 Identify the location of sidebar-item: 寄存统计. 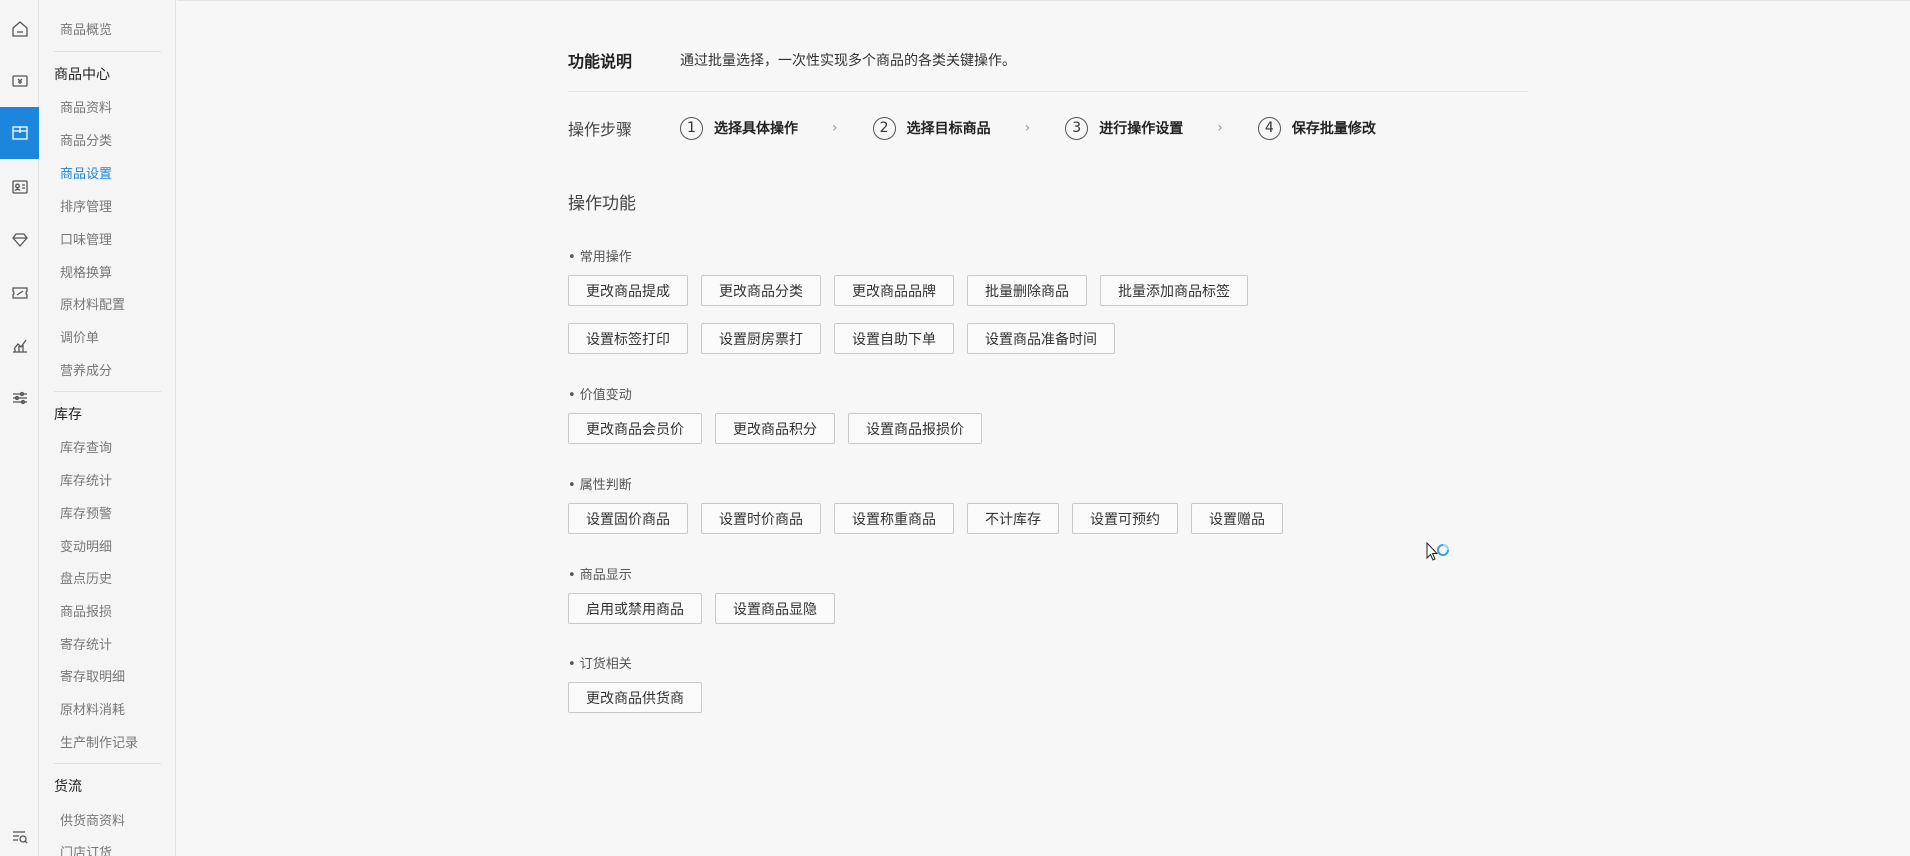
(86, 643).